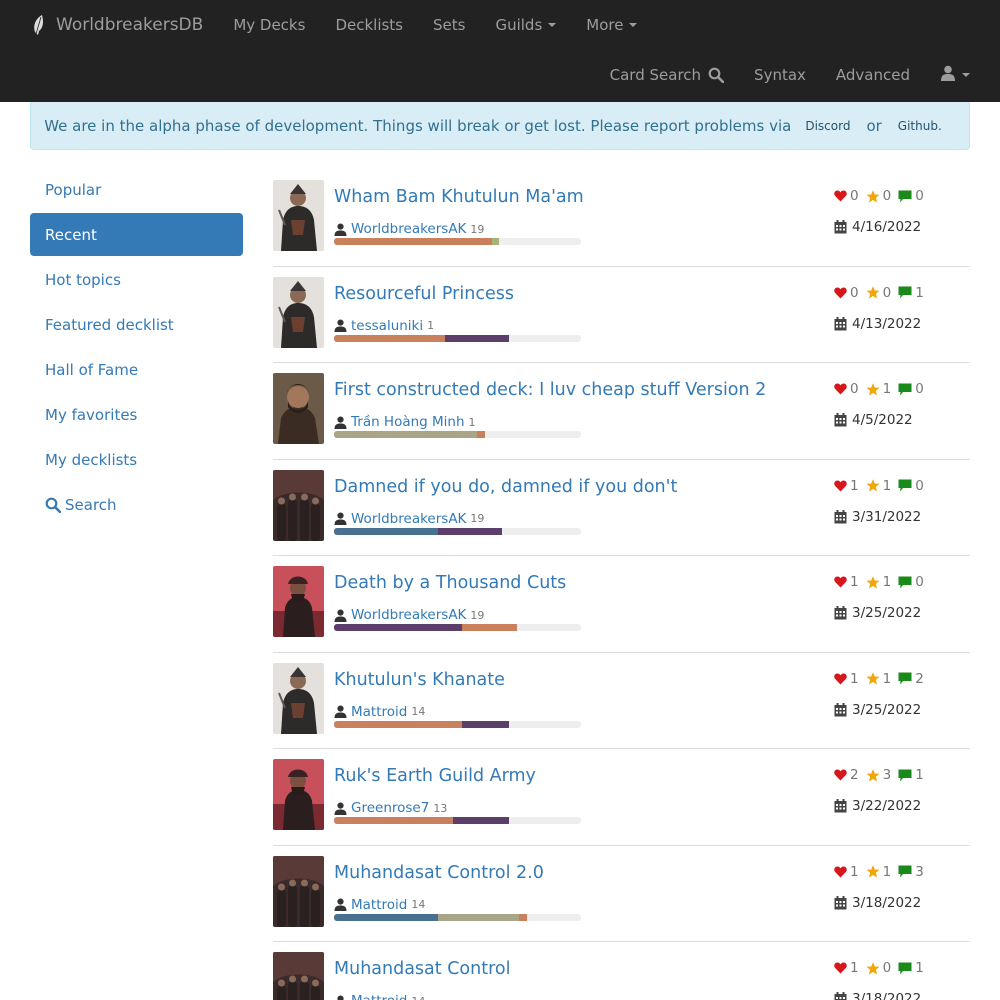 Image resolution: width=1000 pixels, height=1000 pixels. Describe the element at coordinates (439, 873) in the screenshot. I see `decklist-title-link: Muhandasat Control 2.0` at that location.